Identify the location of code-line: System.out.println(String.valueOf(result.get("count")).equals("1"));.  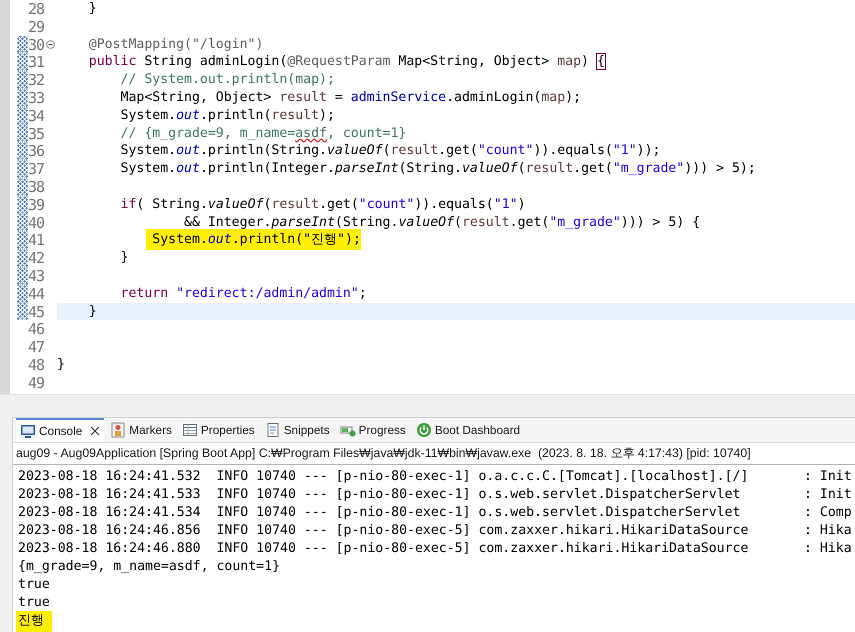
(390, 150).